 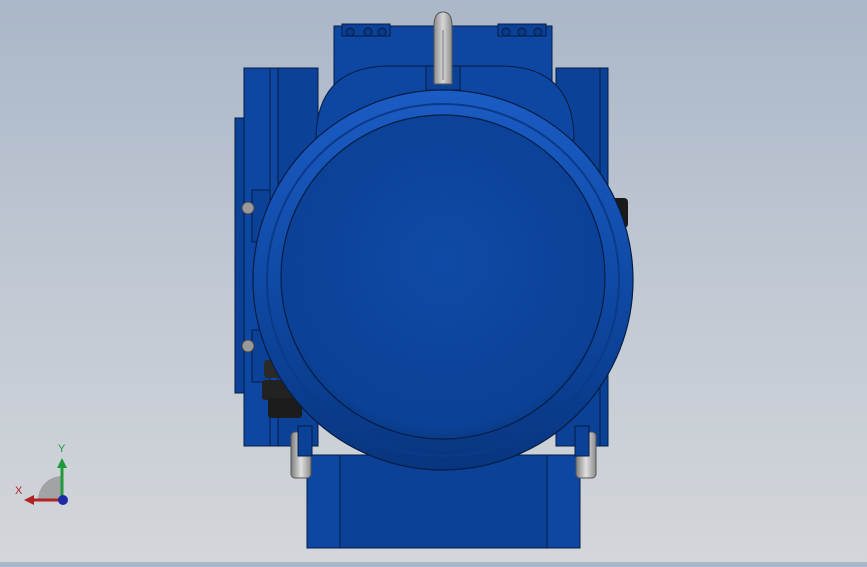 I want to click on triad-plane, so click(x=50, y=488).